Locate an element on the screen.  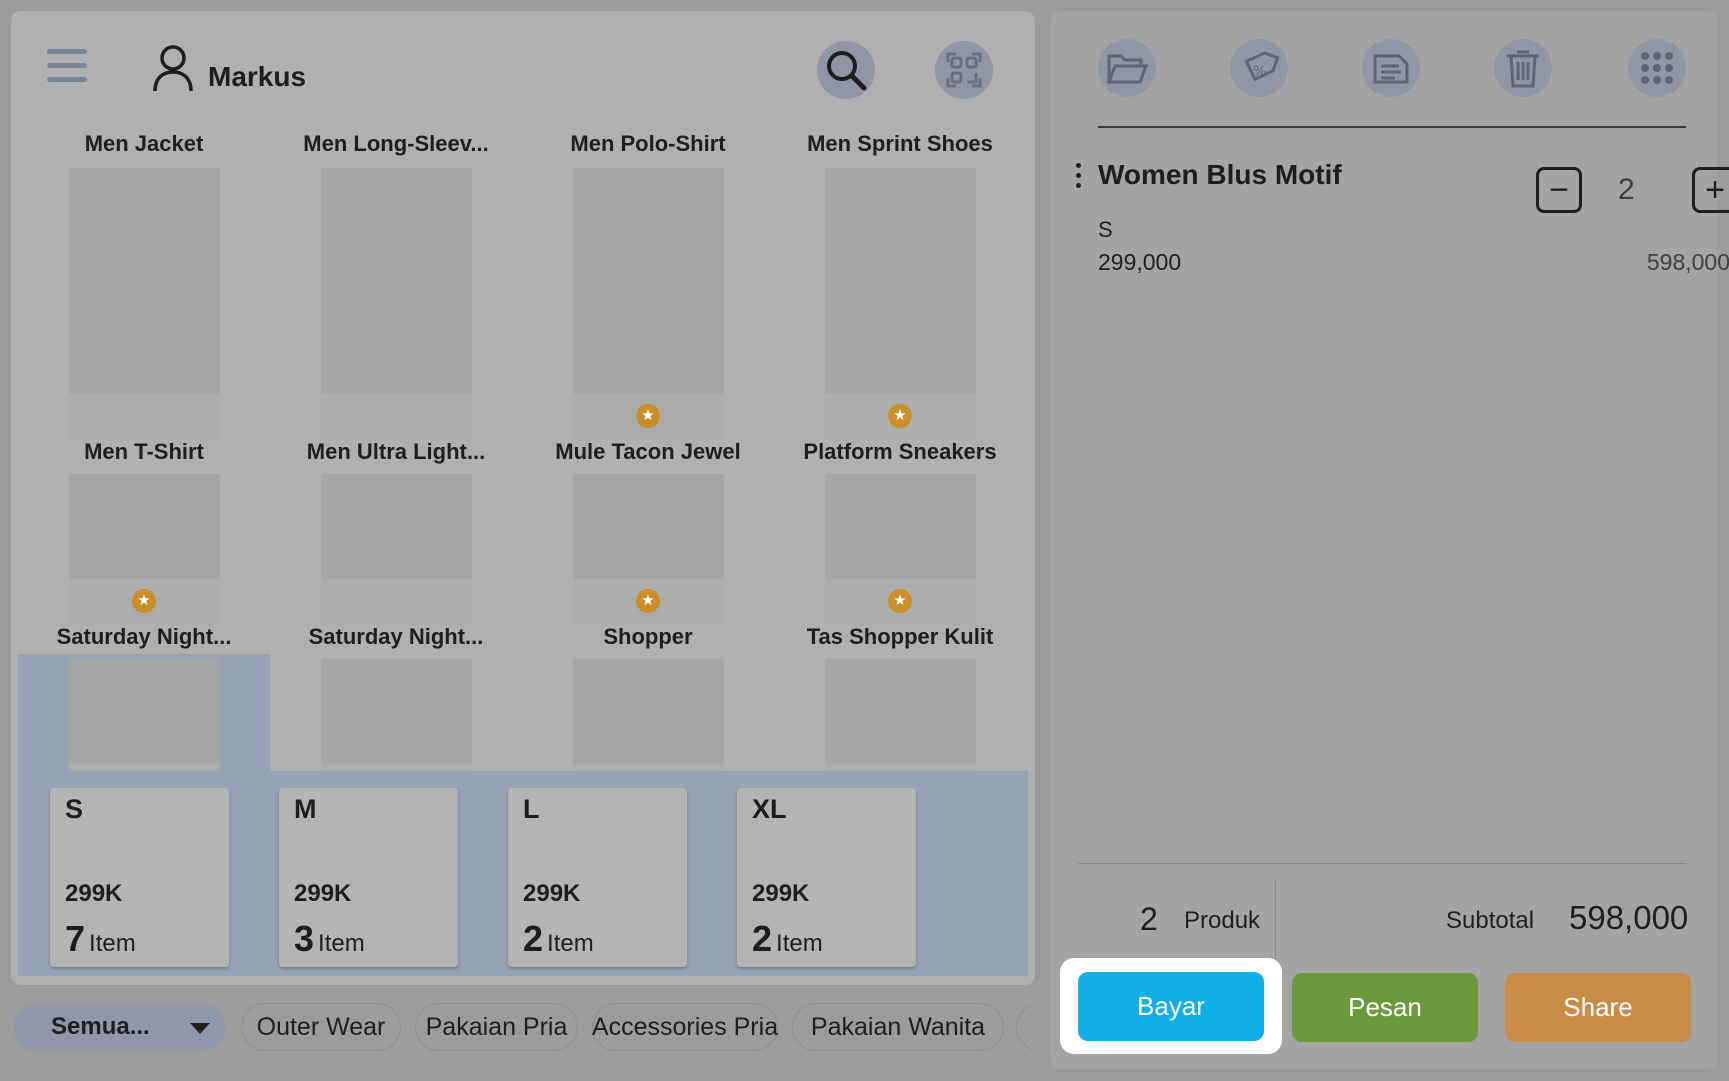
product-card: ★ Mule Tacon Jewel is located at coordinates (648, 376).